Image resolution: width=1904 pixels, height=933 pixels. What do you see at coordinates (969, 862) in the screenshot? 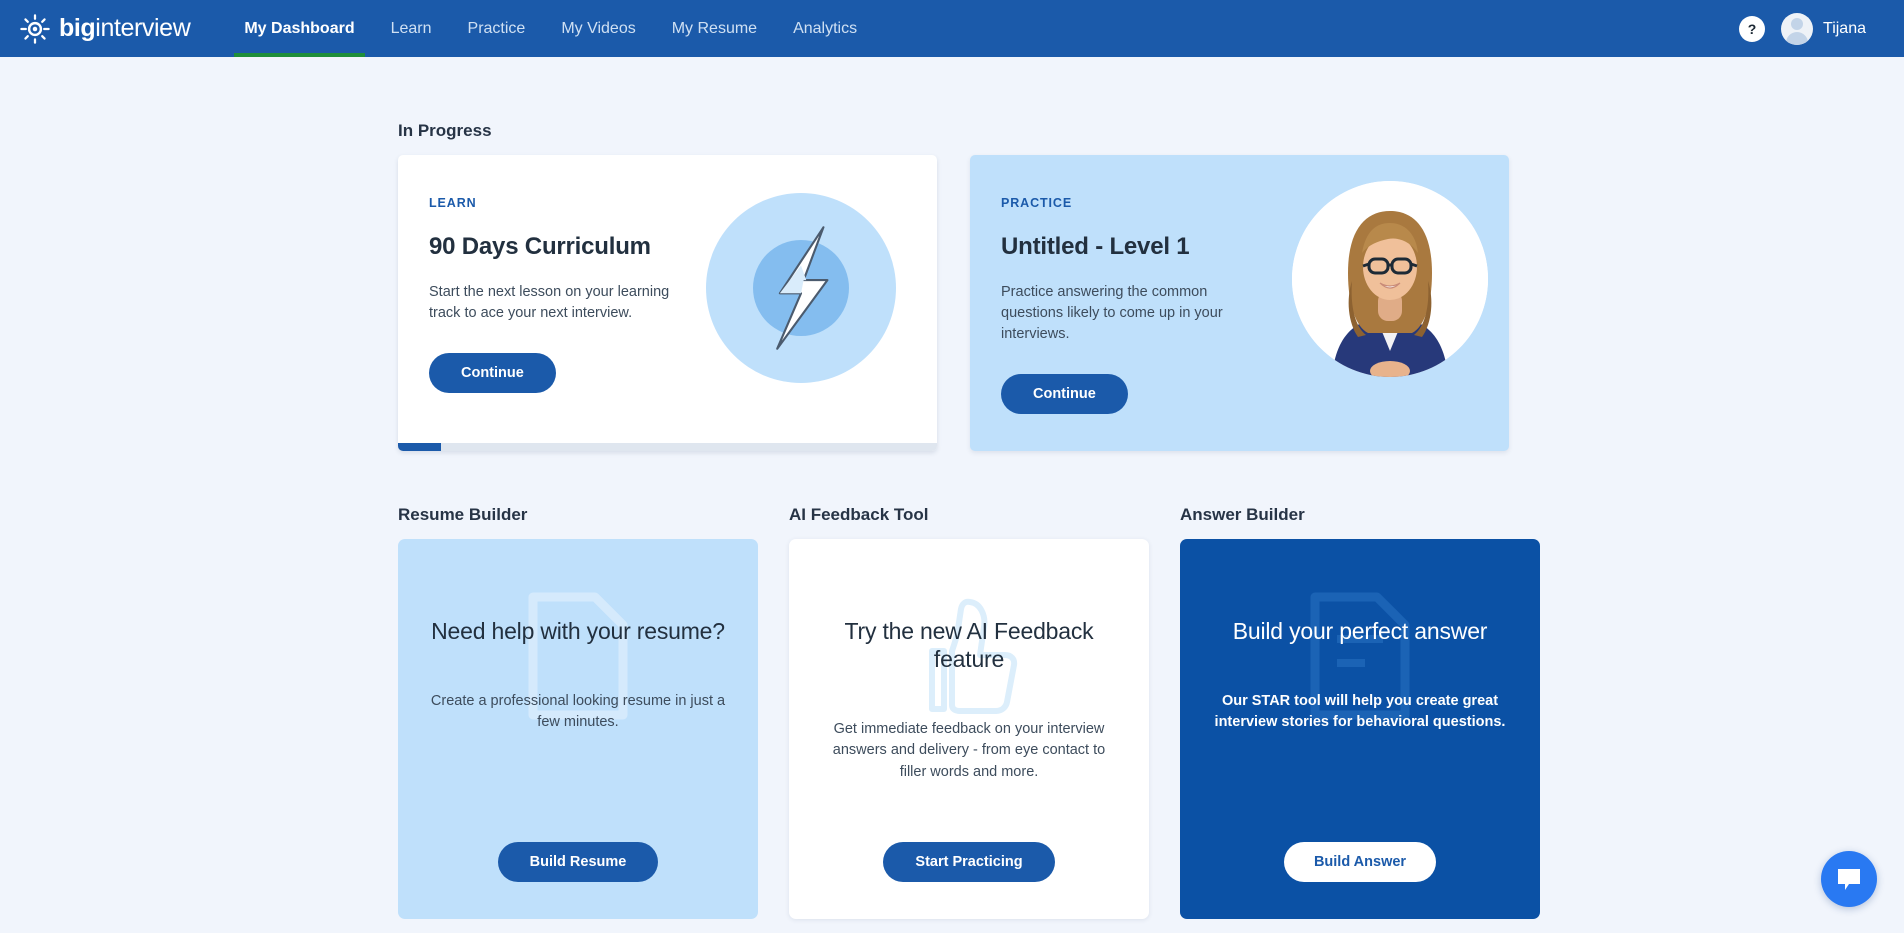
I see `start-practicing-button: Start Practicing` at bounding box center [969, 862].